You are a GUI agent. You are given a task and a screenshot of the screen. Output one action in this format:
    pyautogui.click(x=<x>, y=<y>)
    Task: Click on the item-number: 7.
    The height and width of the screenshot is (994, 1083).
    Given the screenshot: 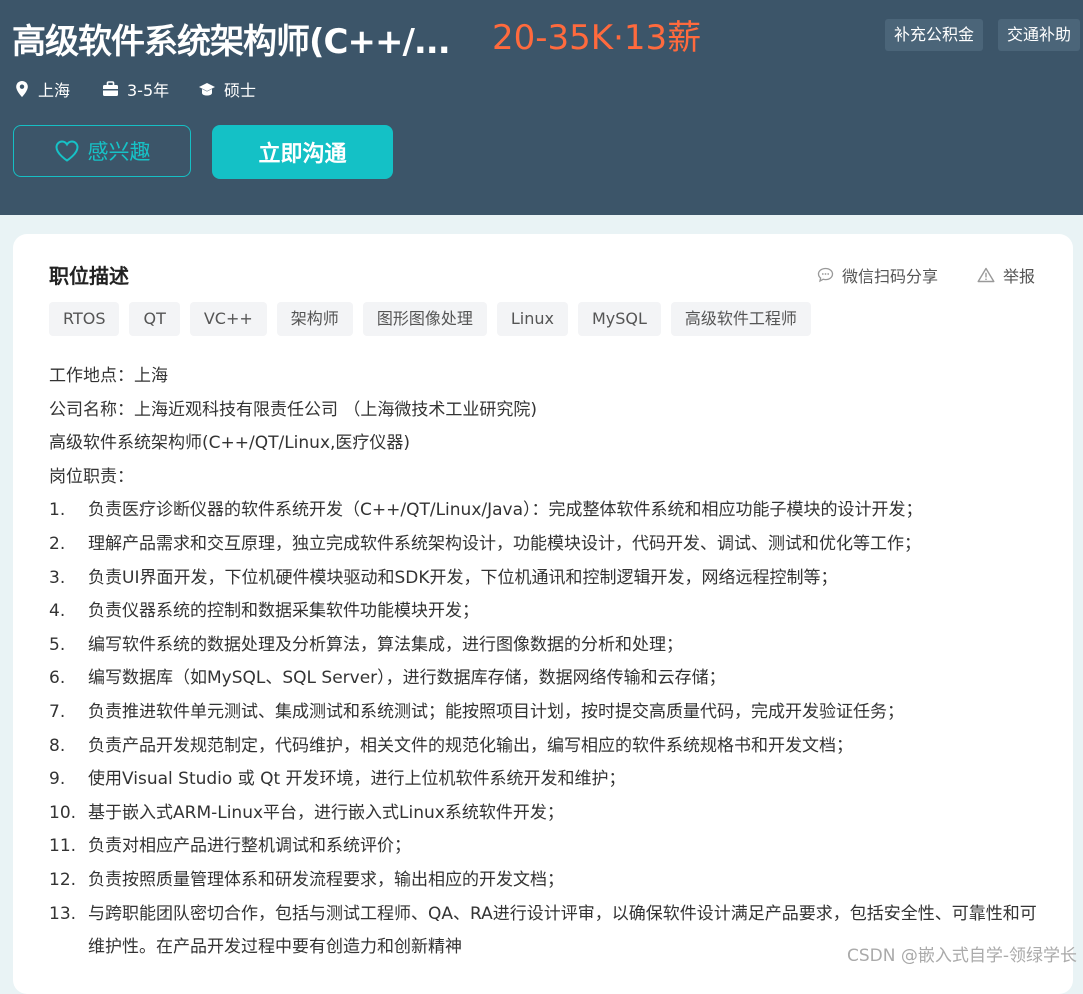 What is the action you would take?
    pyautogui.click(x=57, y=711)
    